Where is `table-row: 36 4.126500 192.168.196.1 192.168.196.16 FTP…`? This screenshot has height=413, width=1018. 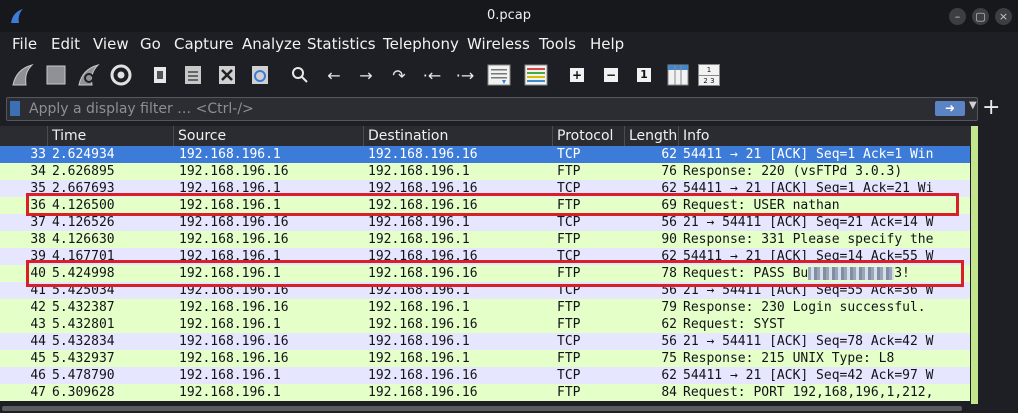
table-row: 36 4.126500 192.168.196.1 192.168.196.16 FTP… is located at coordinates (485, 205).